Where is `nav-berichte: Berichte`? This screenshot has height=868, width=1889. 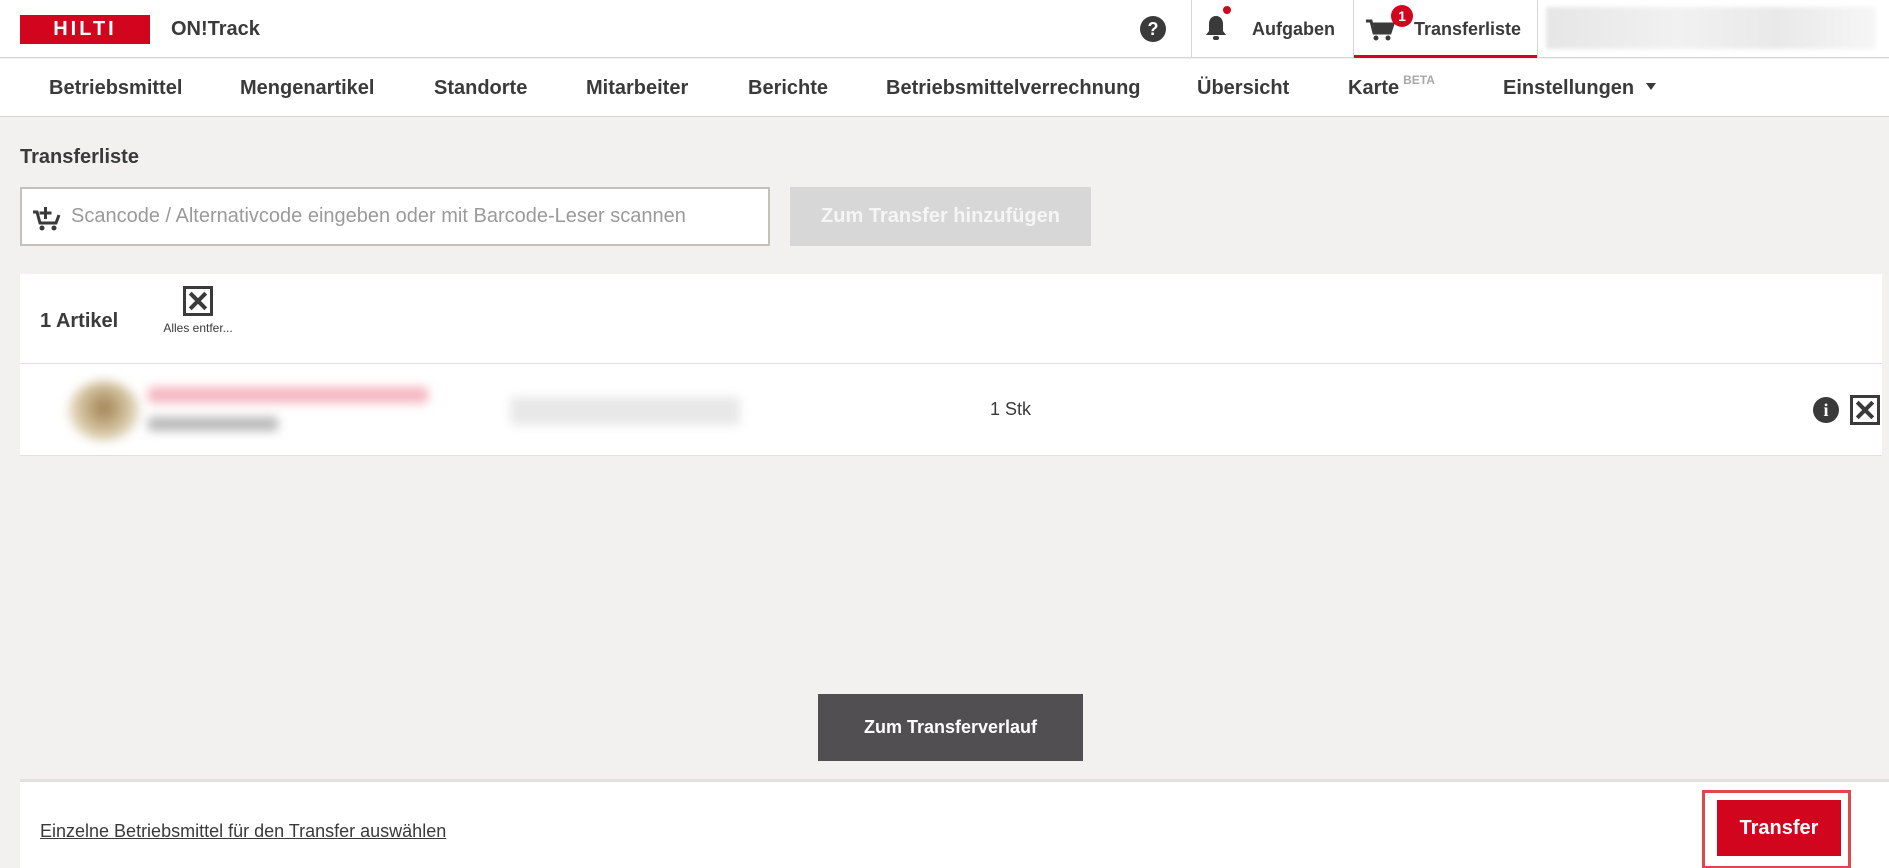
nav-berichte: Berichte is located at coordinates (788, 88).